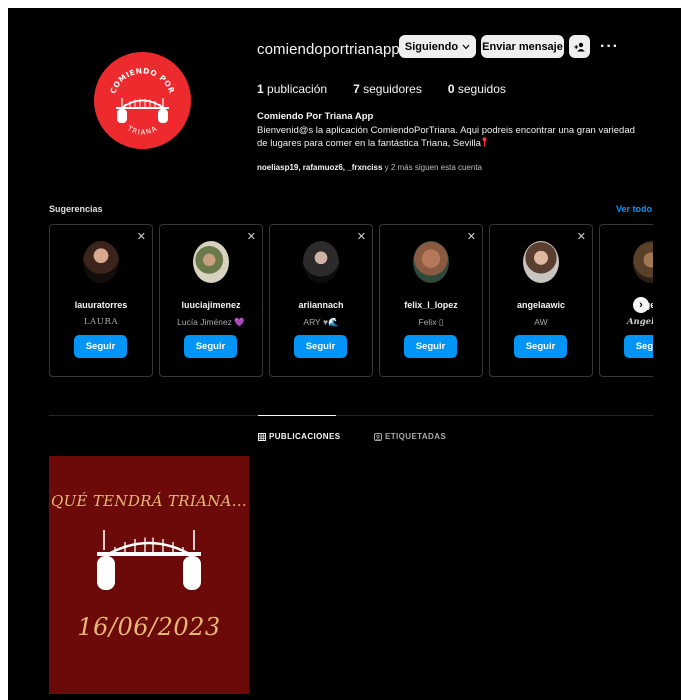  What do you see at coordinates (378, 436) in the screenshot?
I see `tag-user-icon` at bounding box center [378, 436].